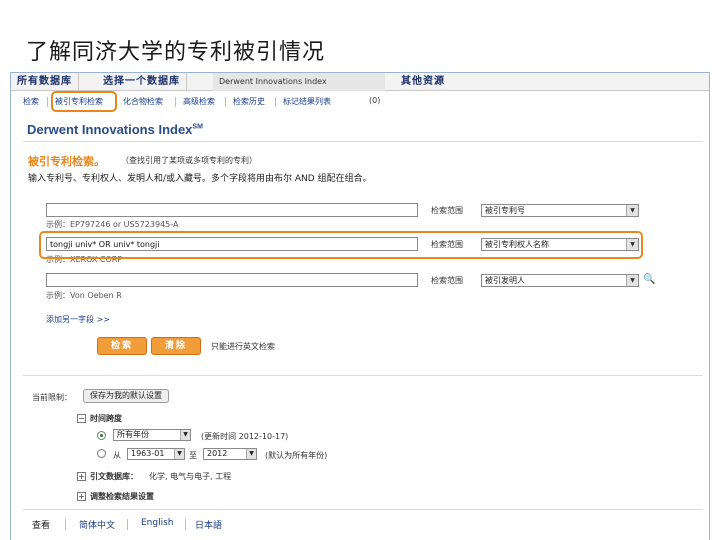  What do you see at coordinates (307, 101) in the screenshot?
I see `subnav-marked-list: 标记结果列表` at bounding box center [307, 101].